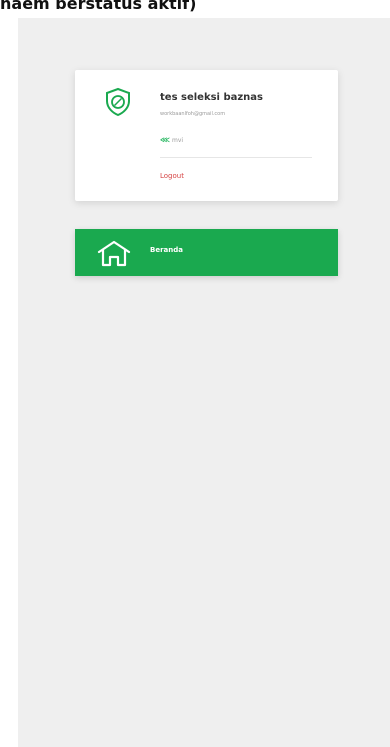 Image resolution: width=390 pixels, height=747 pixels. I want to click on wallet-icon: ⋘, so click(165, 140).